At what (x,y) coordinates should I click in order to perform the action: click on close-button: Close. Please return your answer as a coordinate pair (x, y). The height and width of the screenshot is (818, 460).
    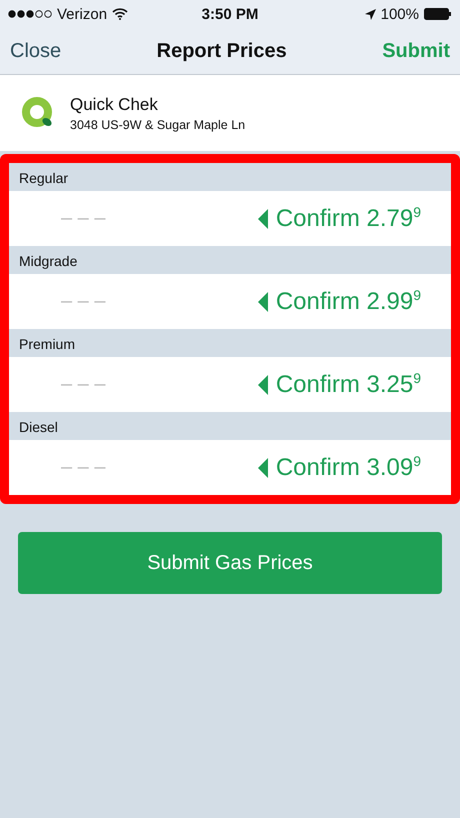
    Looking at the image, I should click on (36, 51).